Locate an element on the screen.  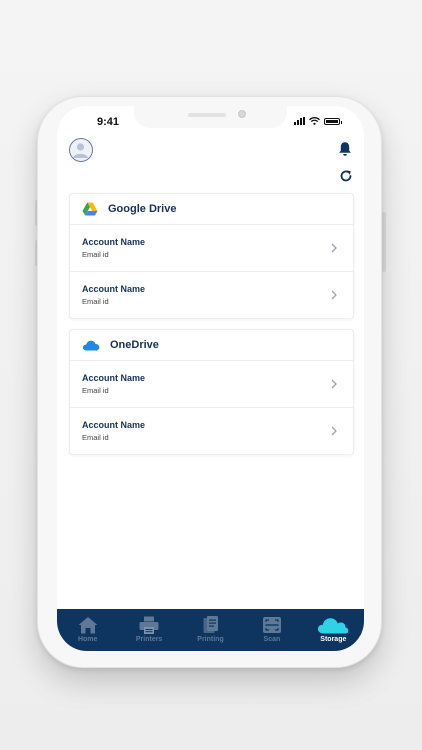
tab-label: Home is located at coordinates (87, 639).